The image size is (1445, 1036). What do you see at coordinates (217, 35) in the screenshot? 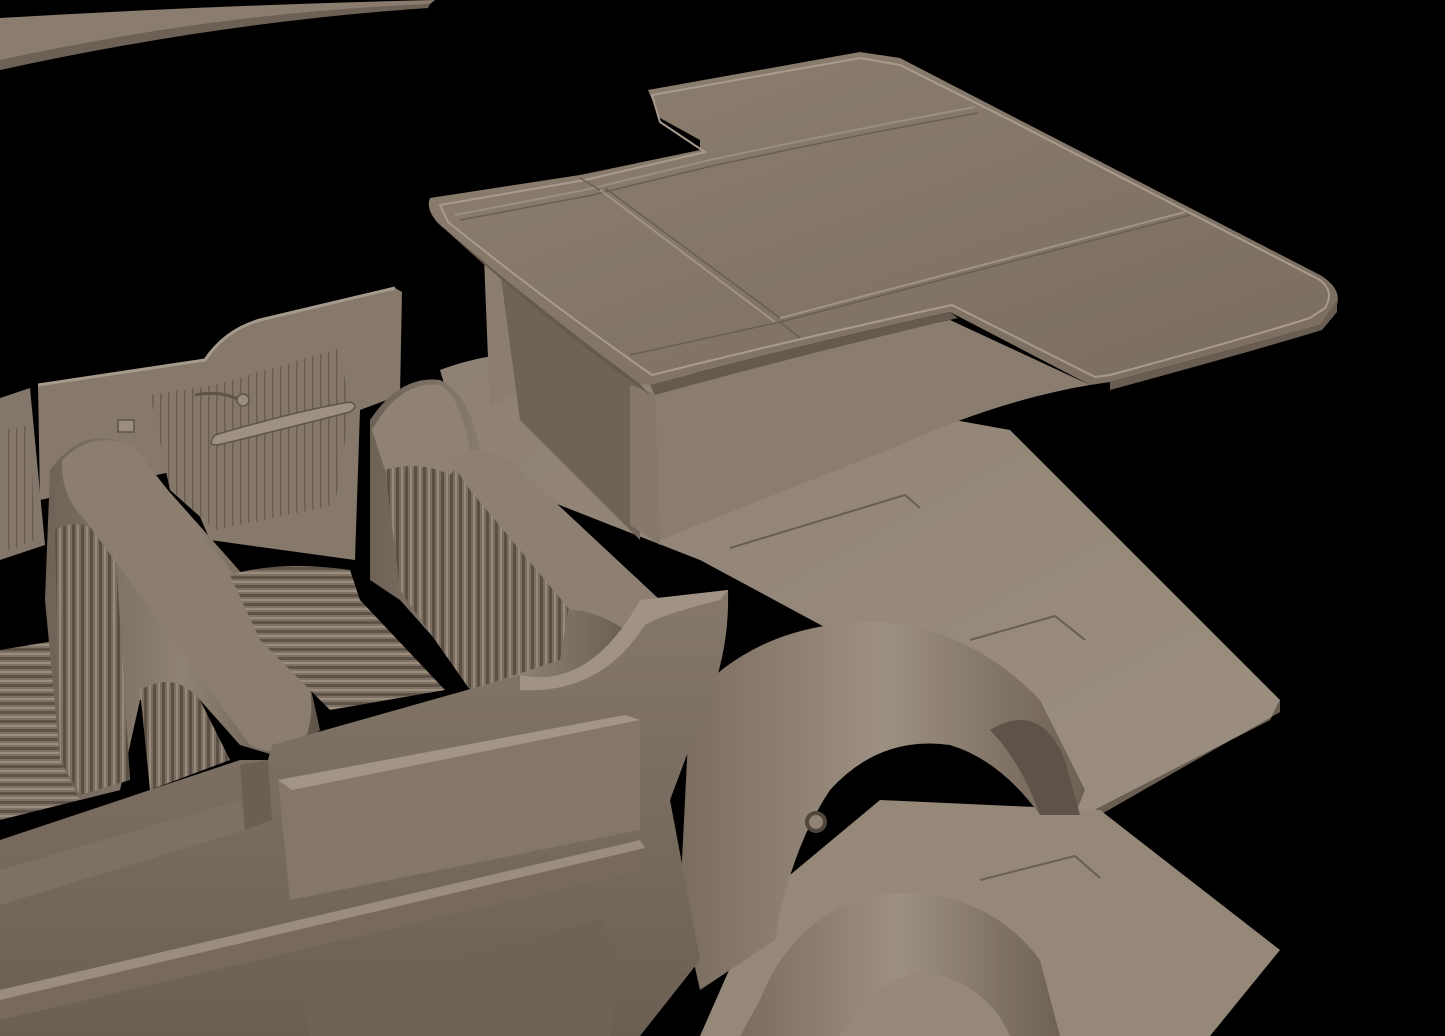
I see `rear-deck-bar` at bounding box center [217, 35].